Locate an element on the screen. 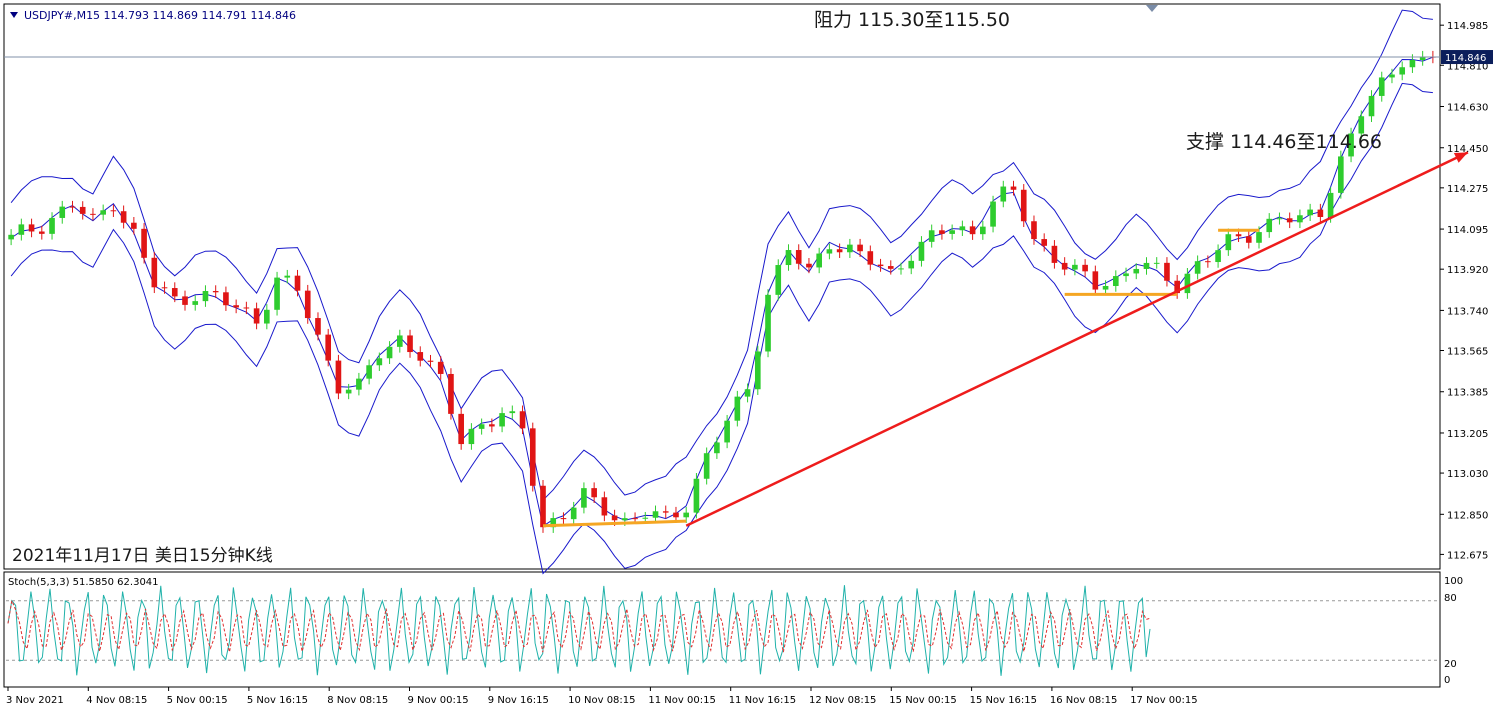 The width and height of the screenshot is (1500, 716). time-tick-label: 3 Nov 2021 is located at coordinates (35, 700).